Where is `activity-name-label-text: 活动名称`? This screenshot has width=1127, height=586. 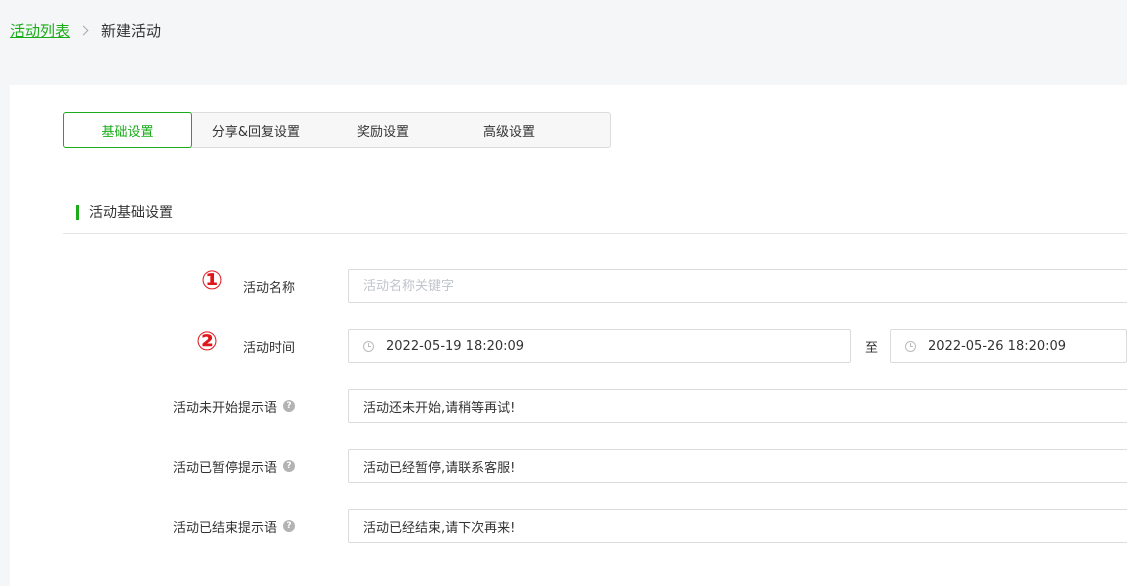
activity-name-label-text: 活动名称 is located at coordinates (268, 288).